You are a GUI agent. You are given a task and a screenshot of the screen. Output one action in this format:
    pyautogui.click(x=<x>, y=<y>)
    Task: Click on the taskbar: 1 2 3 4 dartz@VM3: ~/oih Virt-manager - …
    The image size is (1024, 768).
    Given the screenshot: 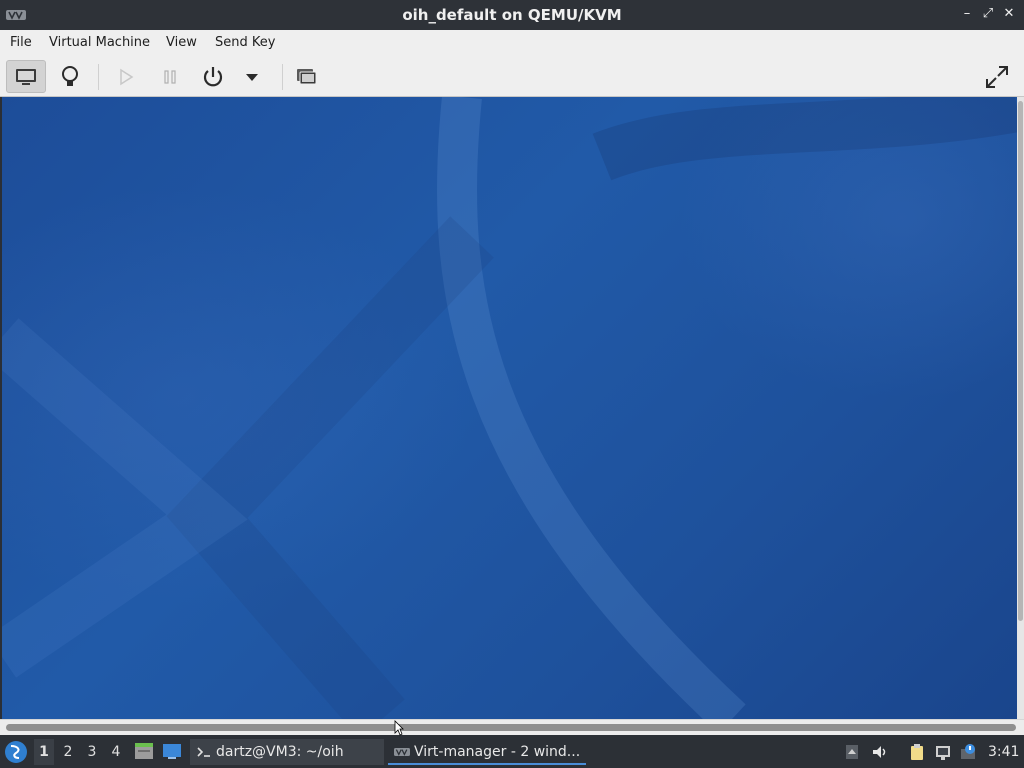 What is the action you would take?
    pyautogui.click(x=512, y=751)
    